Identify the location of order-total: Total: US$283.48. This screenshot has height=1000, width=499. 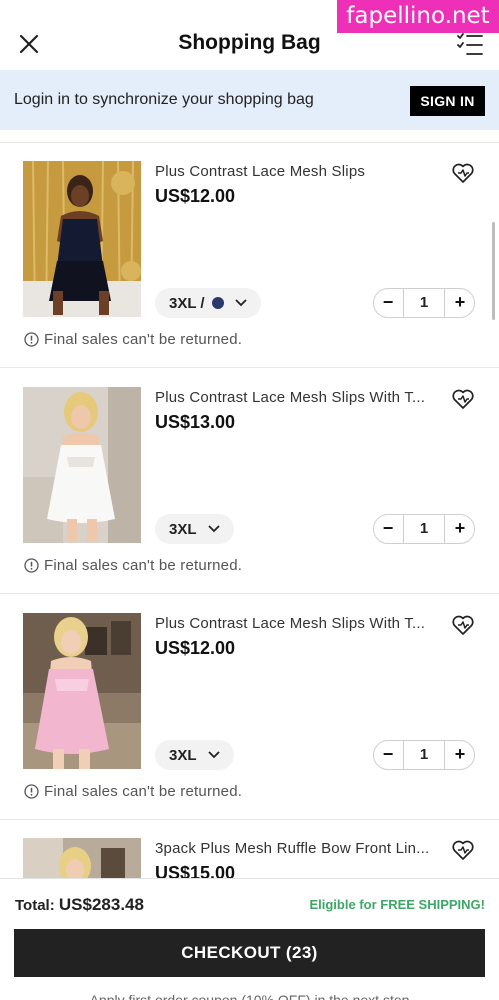
(79, 905).